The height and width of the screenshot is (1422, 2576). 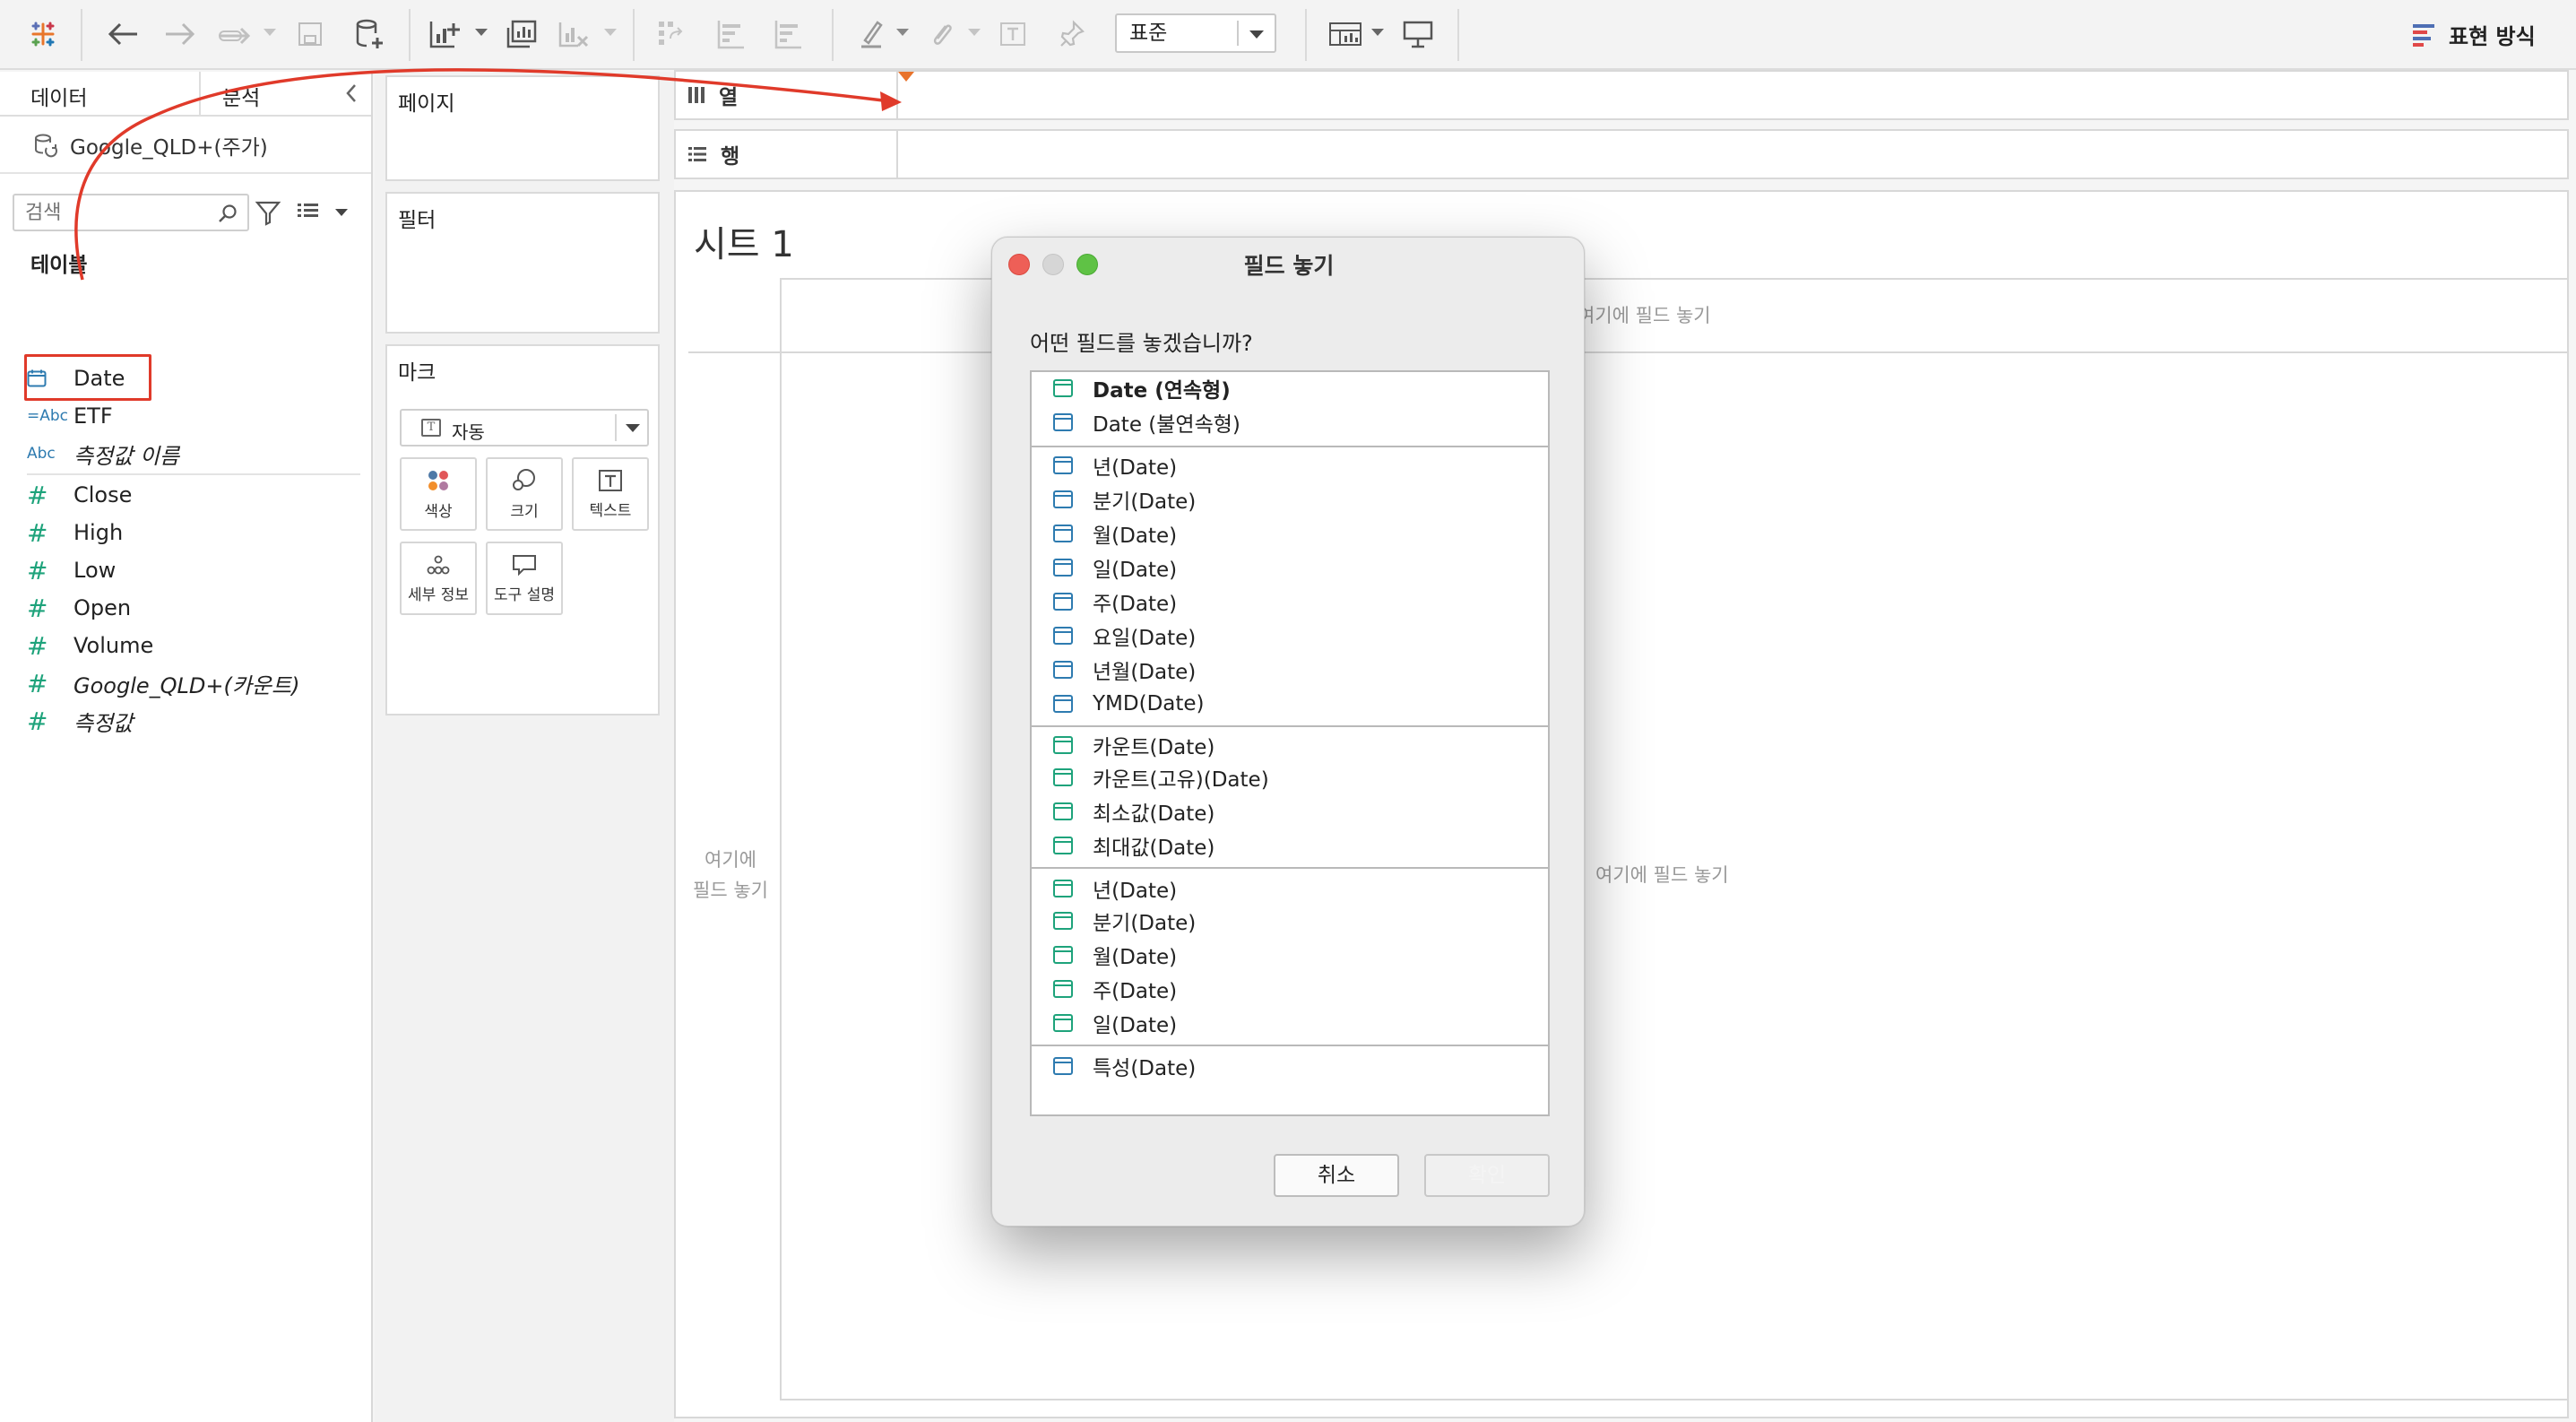 What do you see at coordinates (438, 578) in the screenshot?
I see `detail-button: 세부 정보` at bounding box center [438, 578].